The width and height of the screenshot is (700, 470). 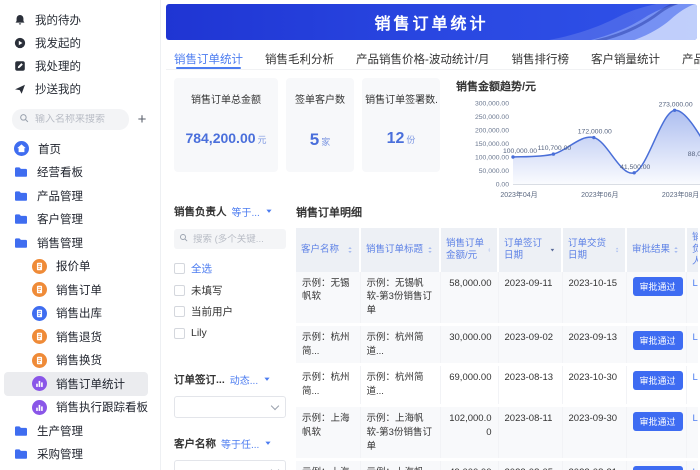 I want to click on cell: 2023-08-05, so click(x=530, y=464).